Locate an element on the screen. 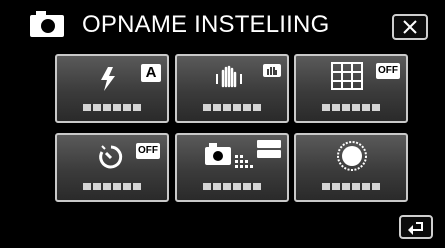  tile-image-size is located at coordinates (232, 167).